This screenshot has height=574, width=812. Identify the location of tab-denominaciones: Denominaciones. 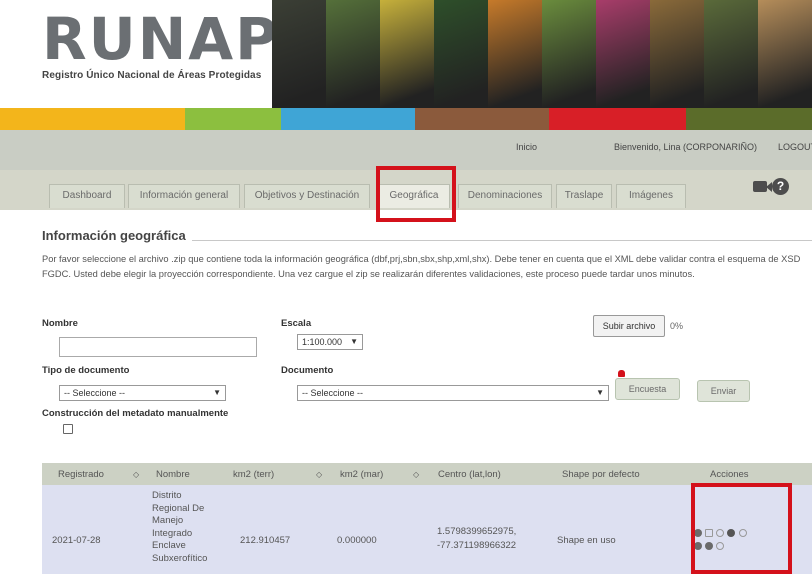
(505, 196).